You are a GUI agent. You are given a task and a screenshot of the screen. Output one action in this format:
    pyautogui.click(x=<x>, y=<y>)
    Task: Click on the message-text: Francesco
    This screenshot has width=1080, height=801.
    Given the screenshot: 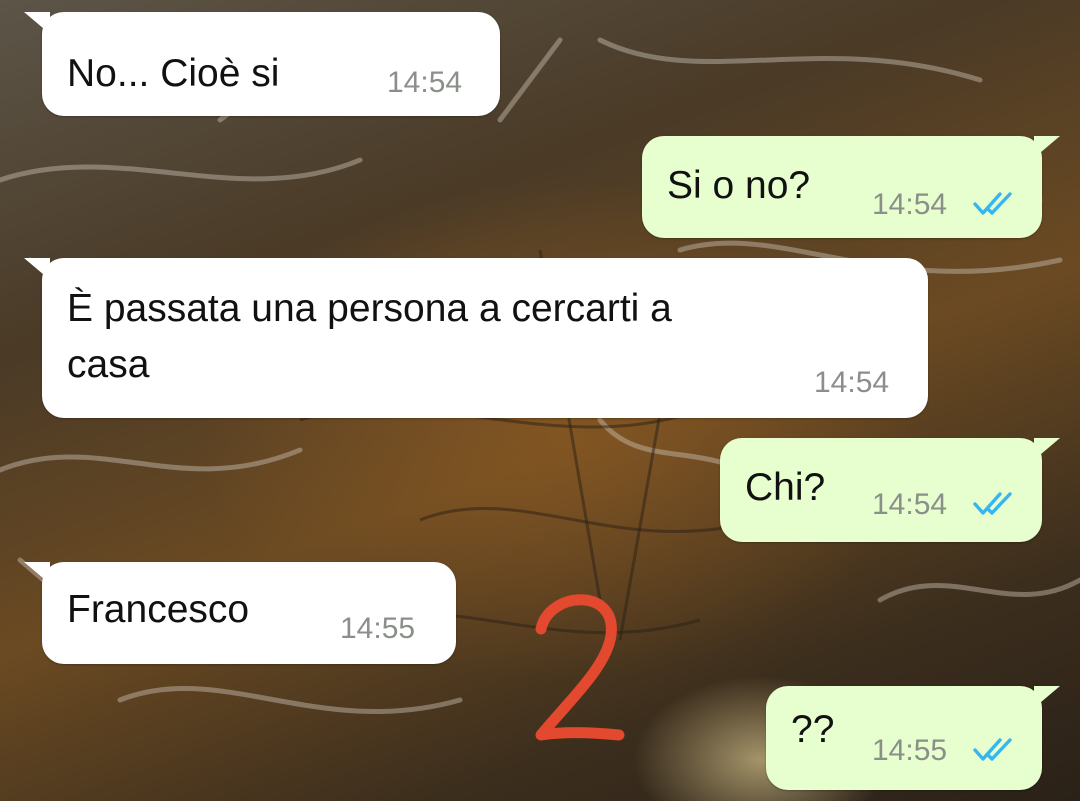 What is the action you would take?
    pyautogui.click(x=158, y=609)
    